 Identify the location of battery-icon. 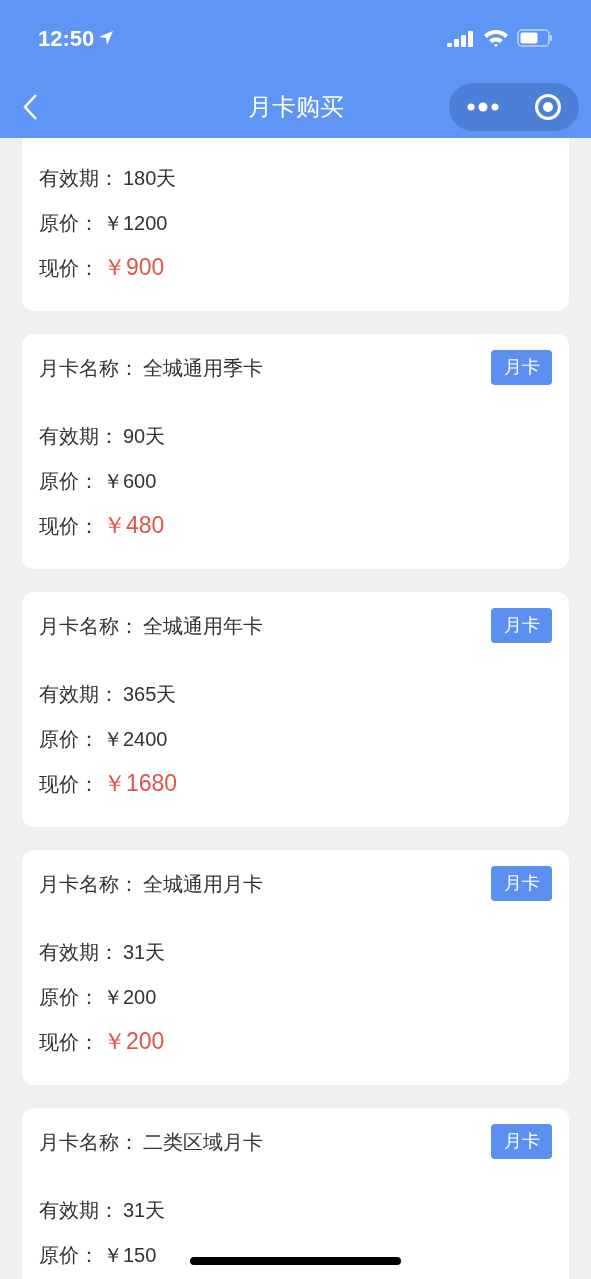
(535, 38).